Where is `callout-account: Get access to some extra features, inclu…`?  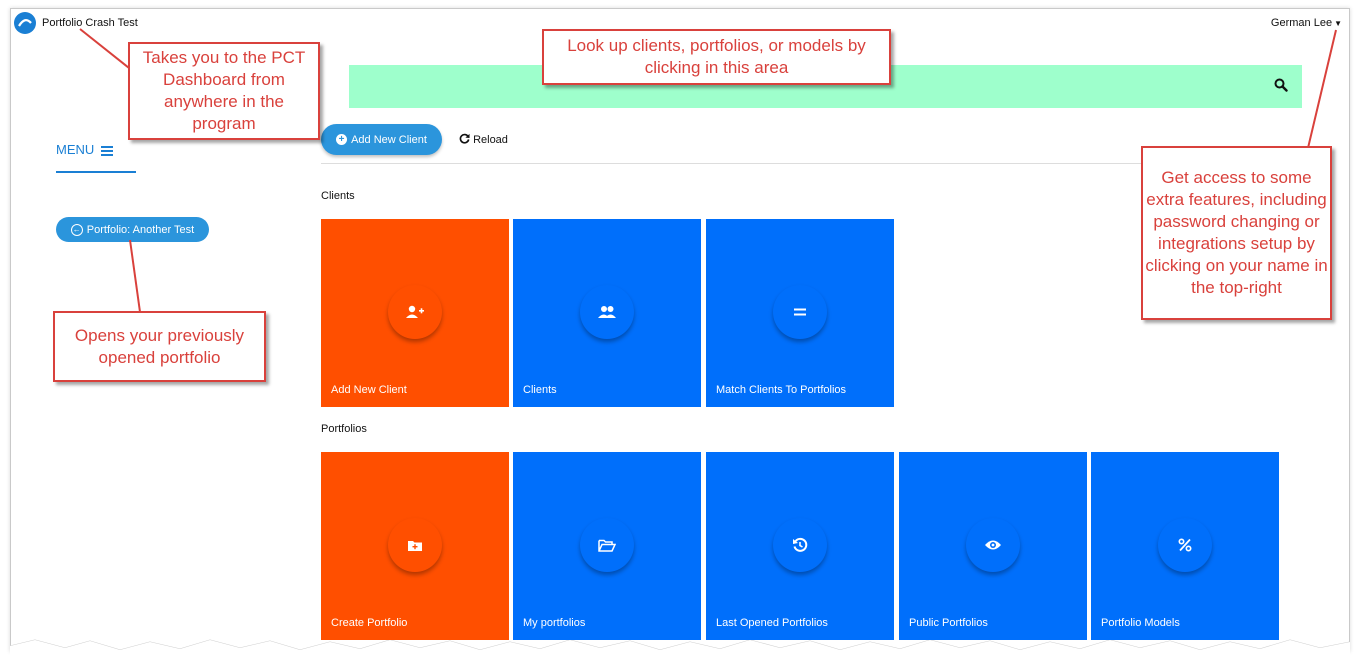
callout-account: Get access to some extra features, inclu… is located at coordinates (1236, 233).